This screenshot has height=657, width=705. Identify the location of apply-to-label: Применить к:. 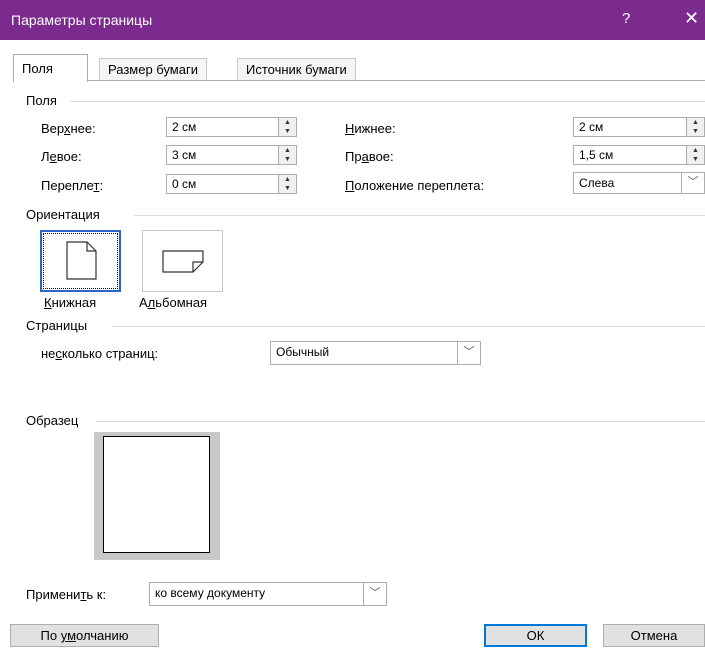
(66, 594).